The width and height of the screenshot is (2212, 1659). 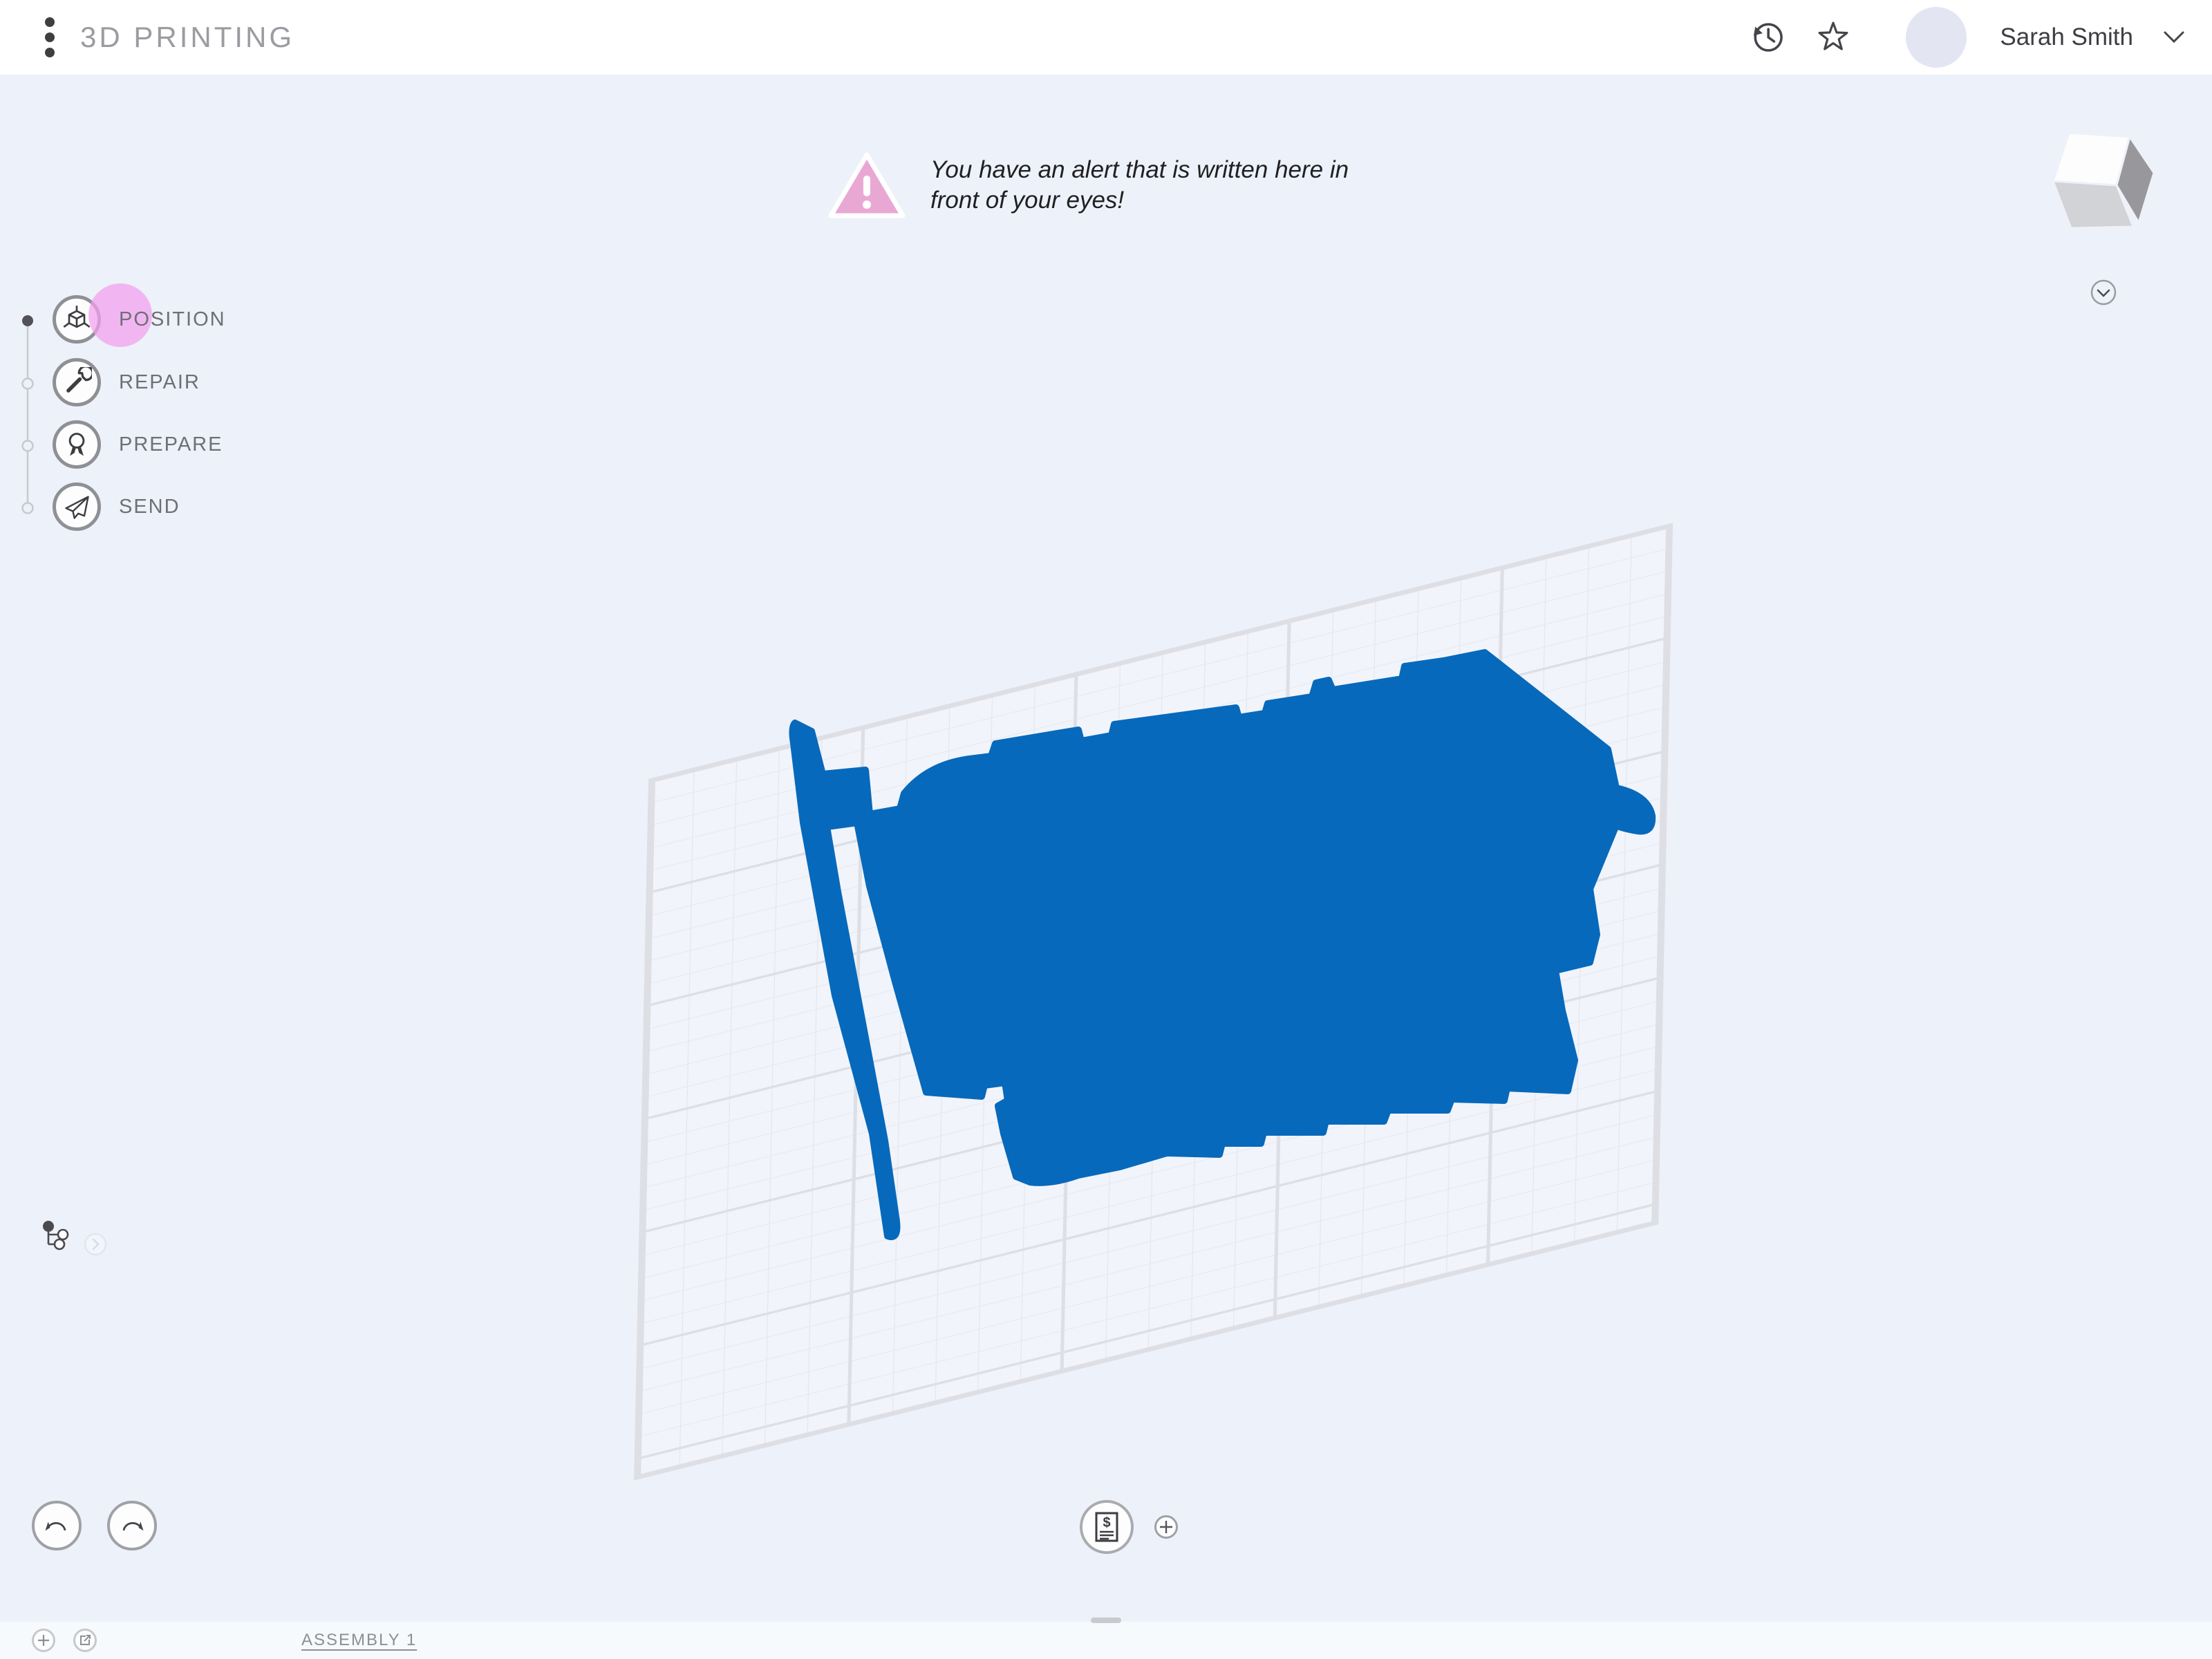 What do you see at coordinates (116, 507) in the screenshot?
I see `step-send: SEND` at bounding box center [116, 507].